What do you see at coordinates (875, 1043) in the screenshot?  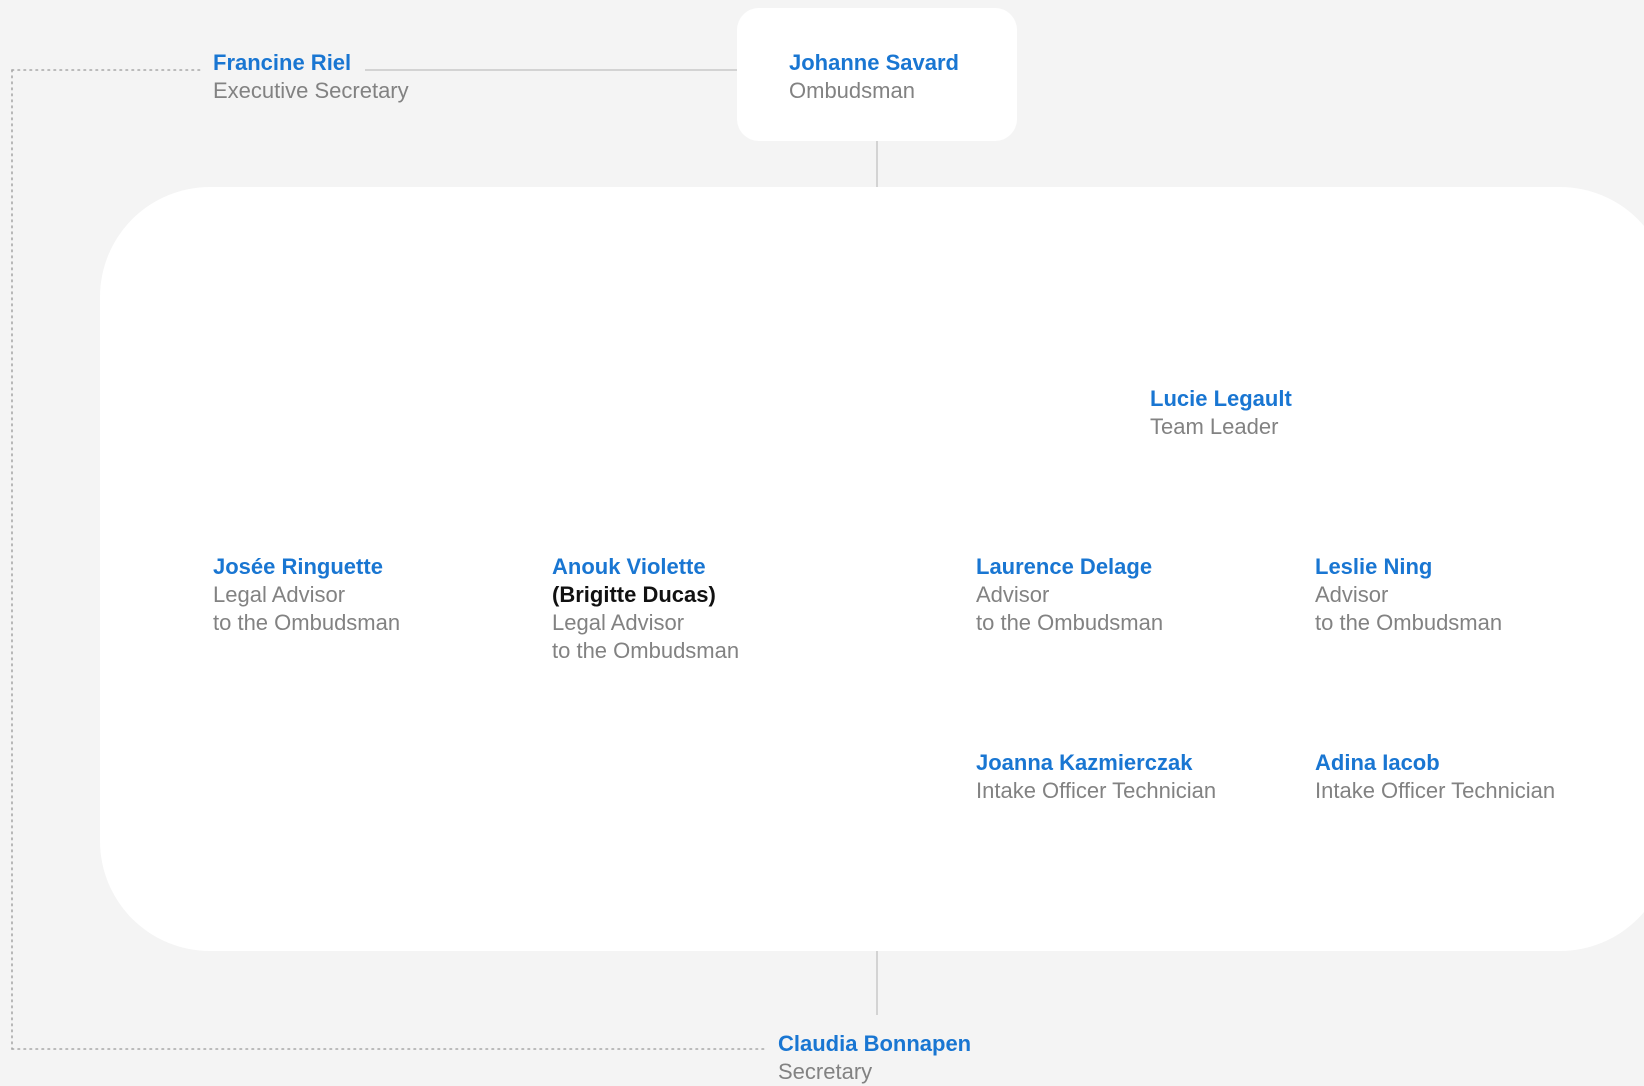 I see `node-name: Claudia Bonnapen` at bounding box center [875, 1043].